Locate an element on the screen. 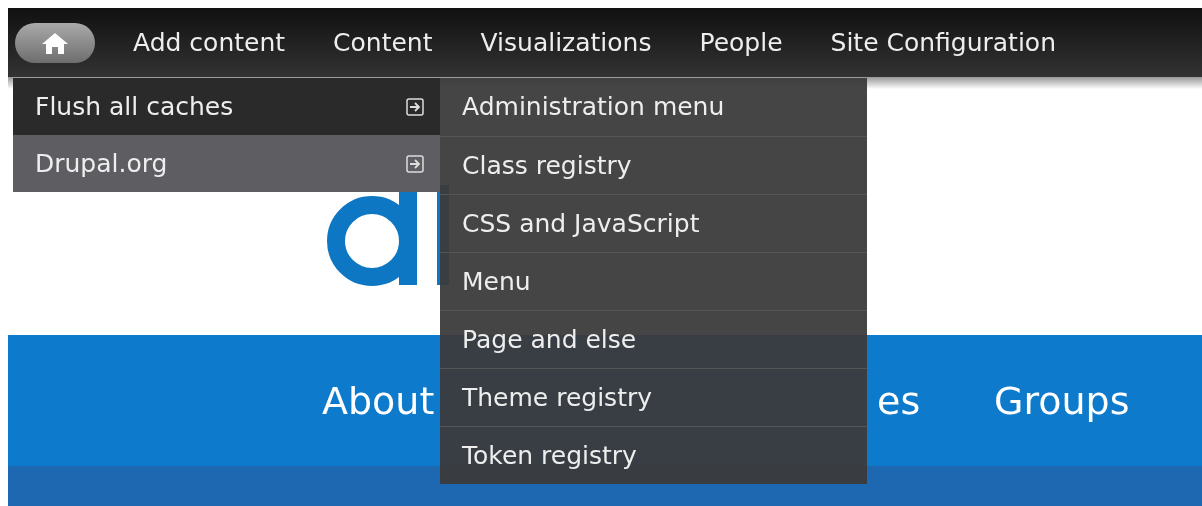  submenu-item: Theme registry is located at coordinates (653, 397).